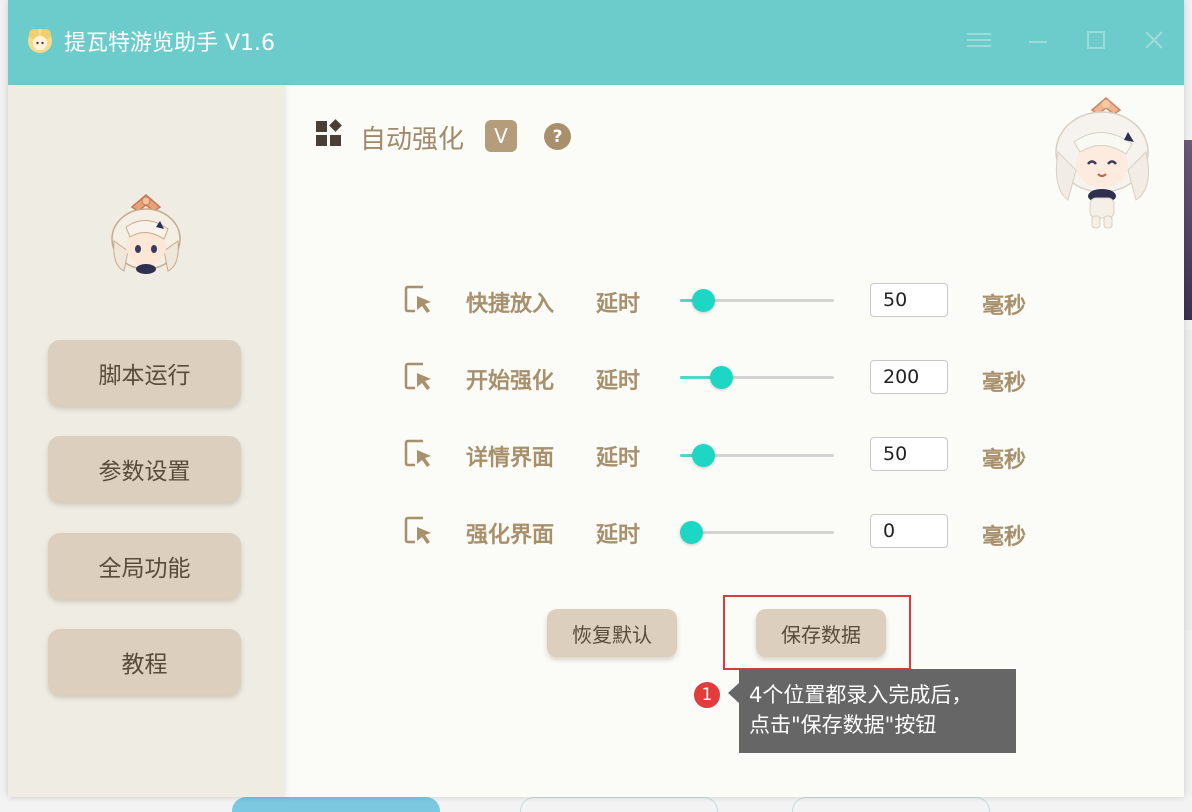  Describe the element at coordinates (596, 42) in the screenshot. I see `title-bar: 提瓦特游览助手 V1.6` at that location.